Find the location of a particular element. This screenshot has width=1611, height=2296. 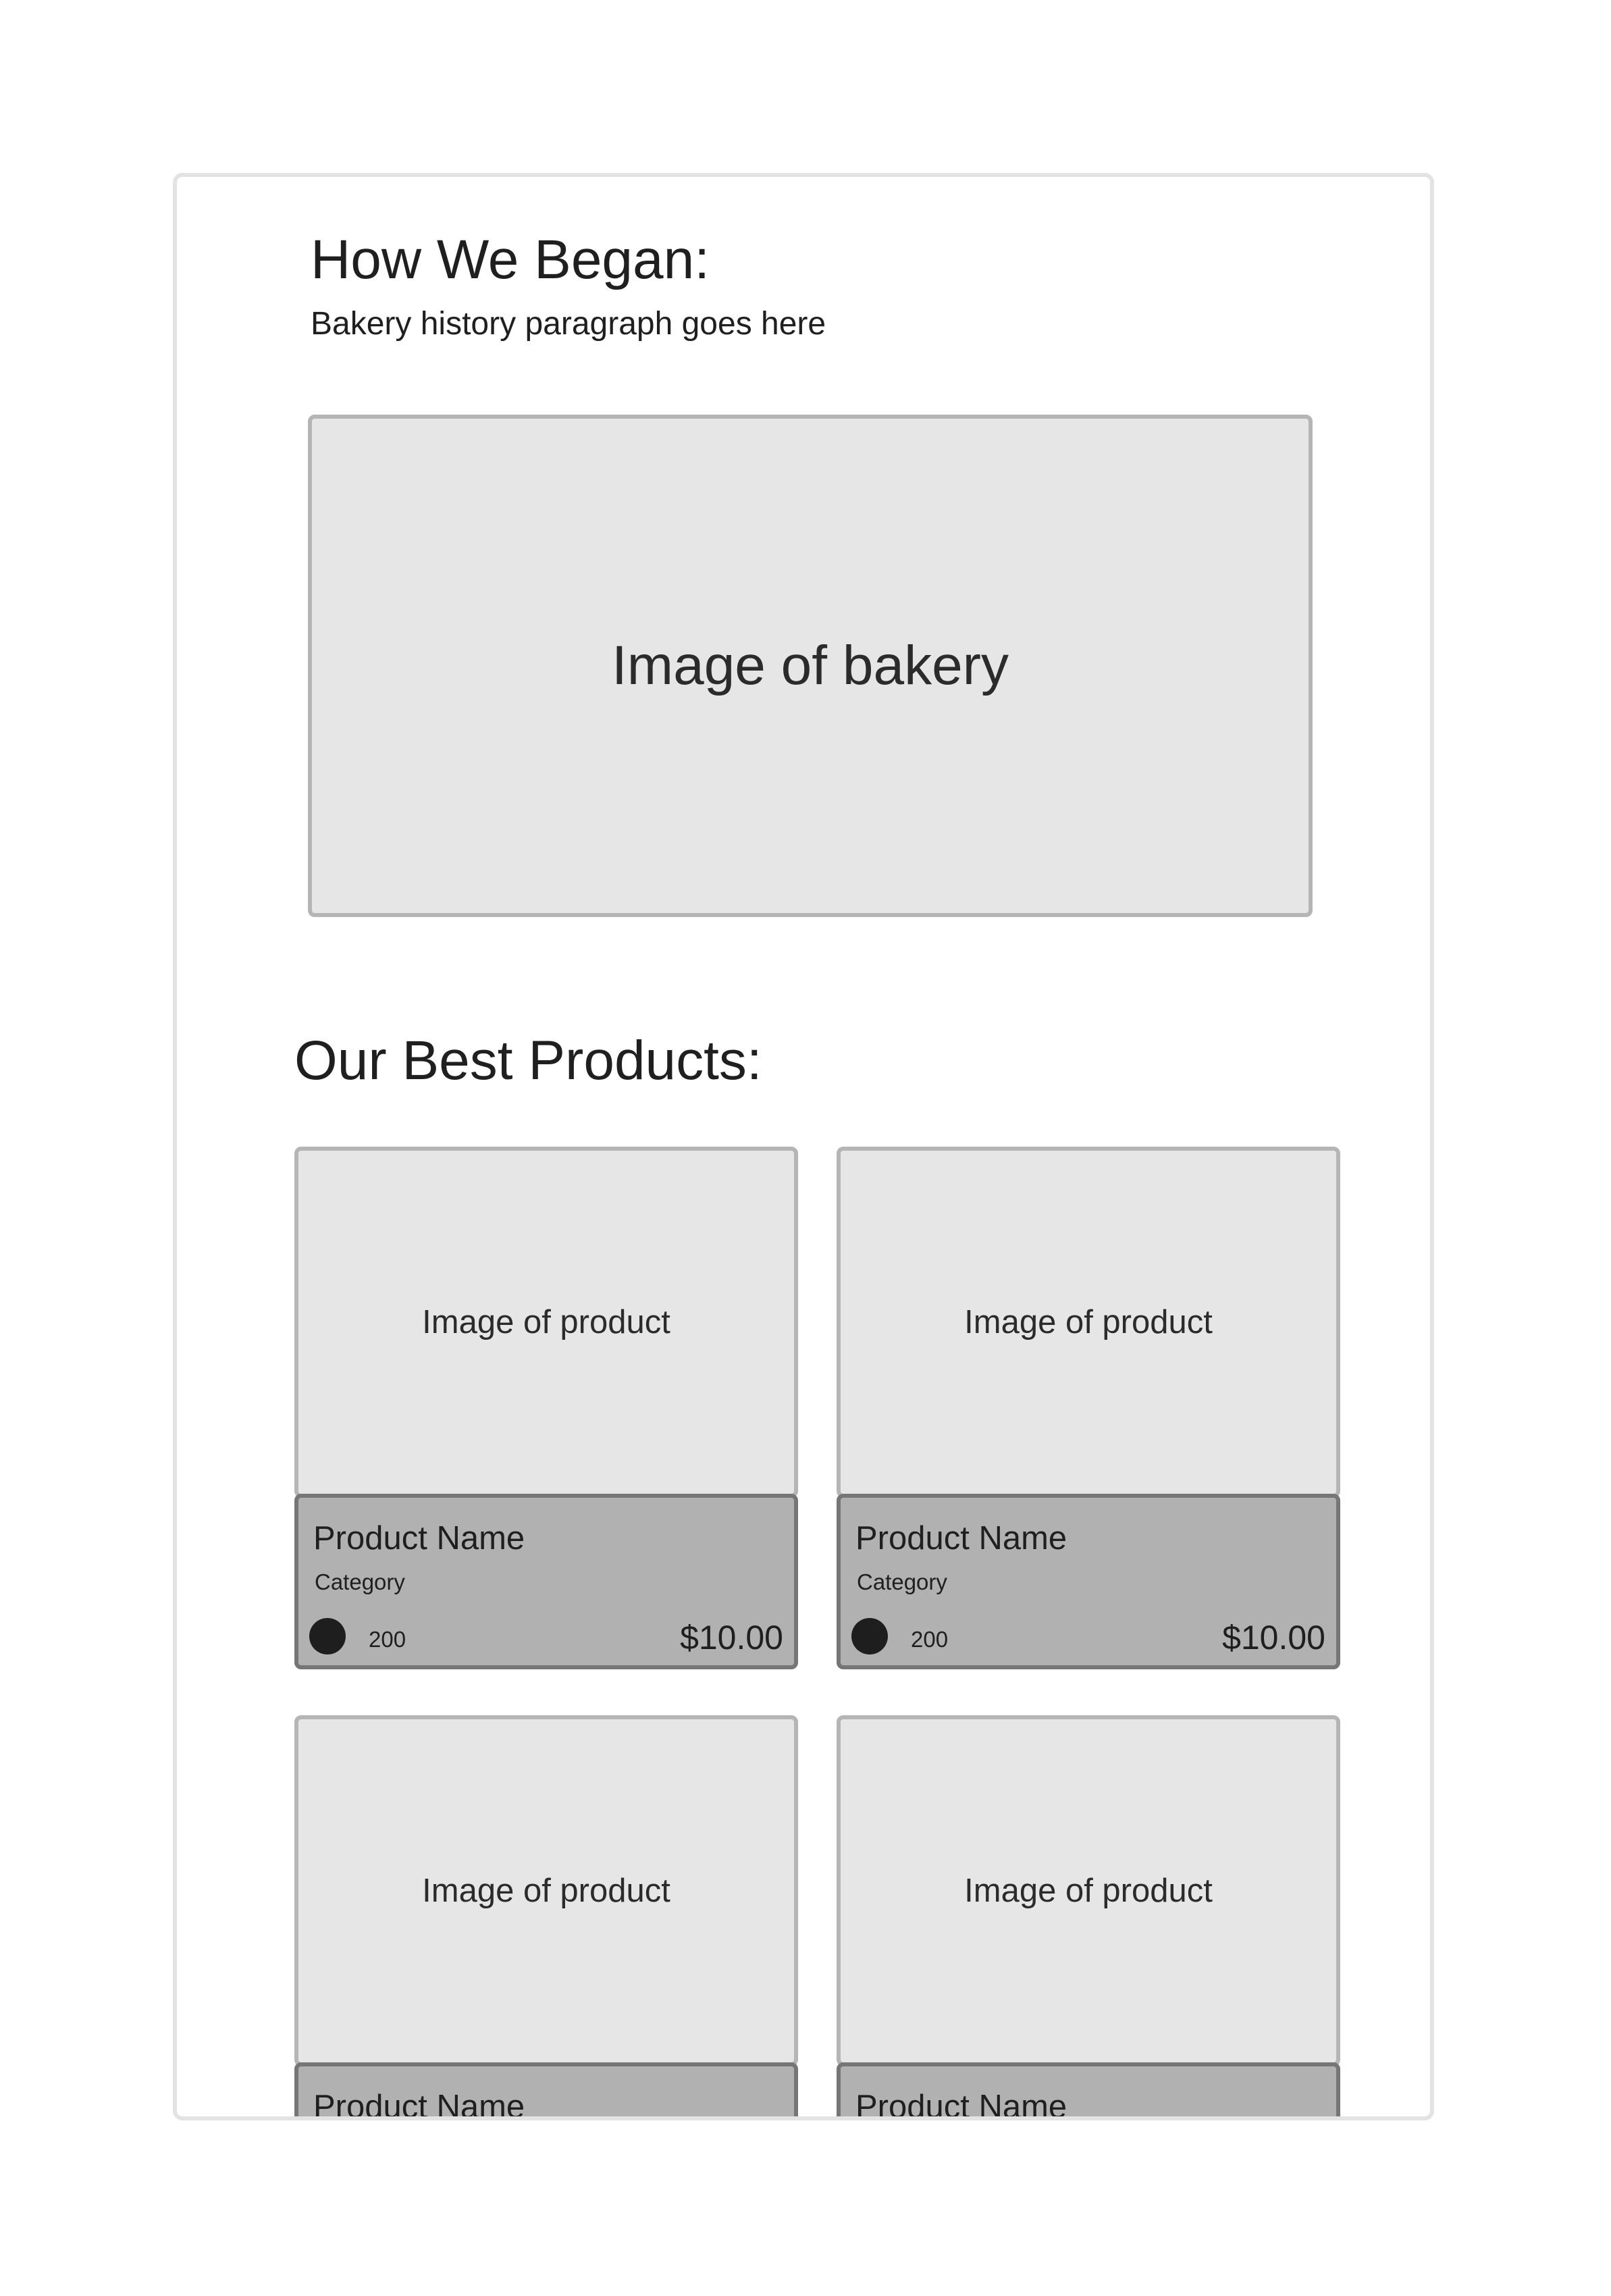

products-title: Our Best Products: is located at coordinates (528, 1060).